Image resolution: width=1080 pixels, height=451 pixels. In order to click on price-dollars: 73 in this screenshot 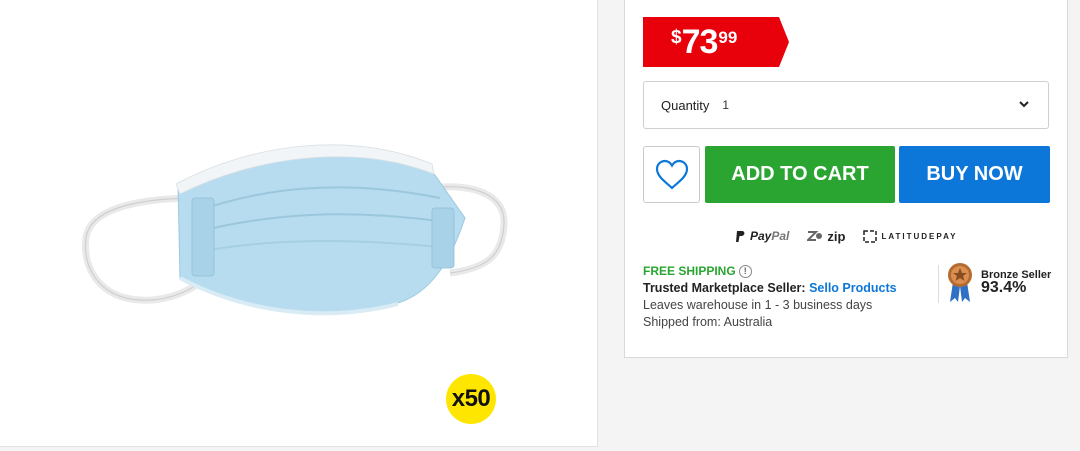, I will do `click(700, 42)`.